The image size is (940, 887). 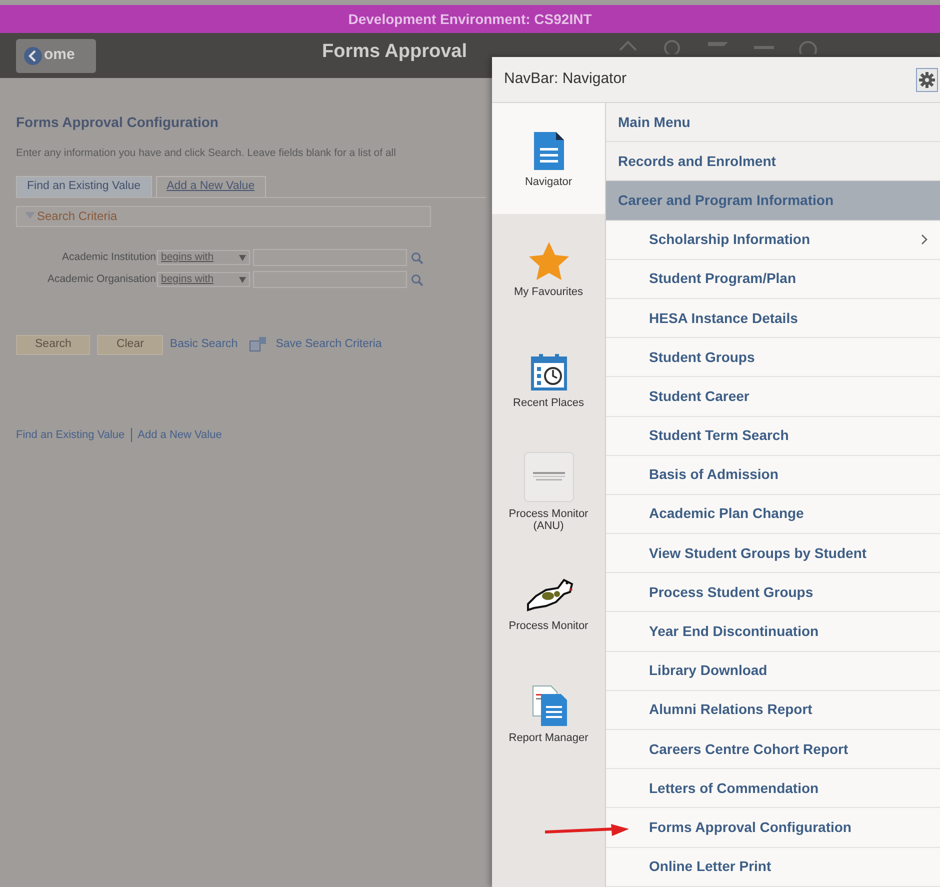 I want to click on menu-item-label: Basis of Admission, so click(x=713, y=474).